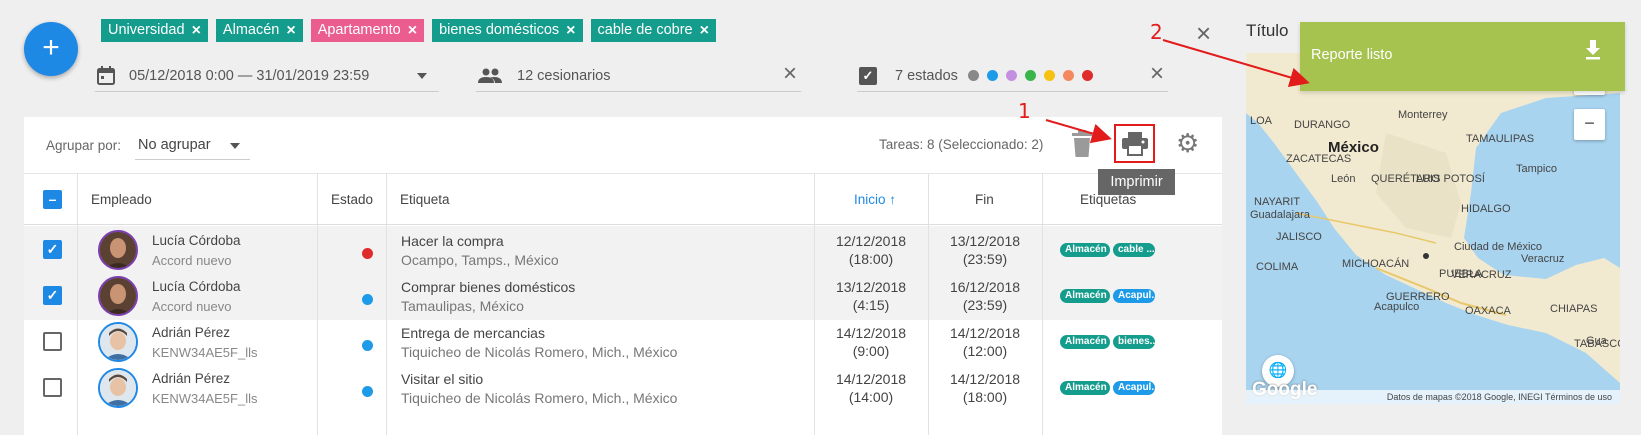 The width and height of the screenshot is (1641, 435). What do you see at coordinates (985, 305) in the screenshot?
I see `end-time: (23:59)` at bounding box center [985, 305].